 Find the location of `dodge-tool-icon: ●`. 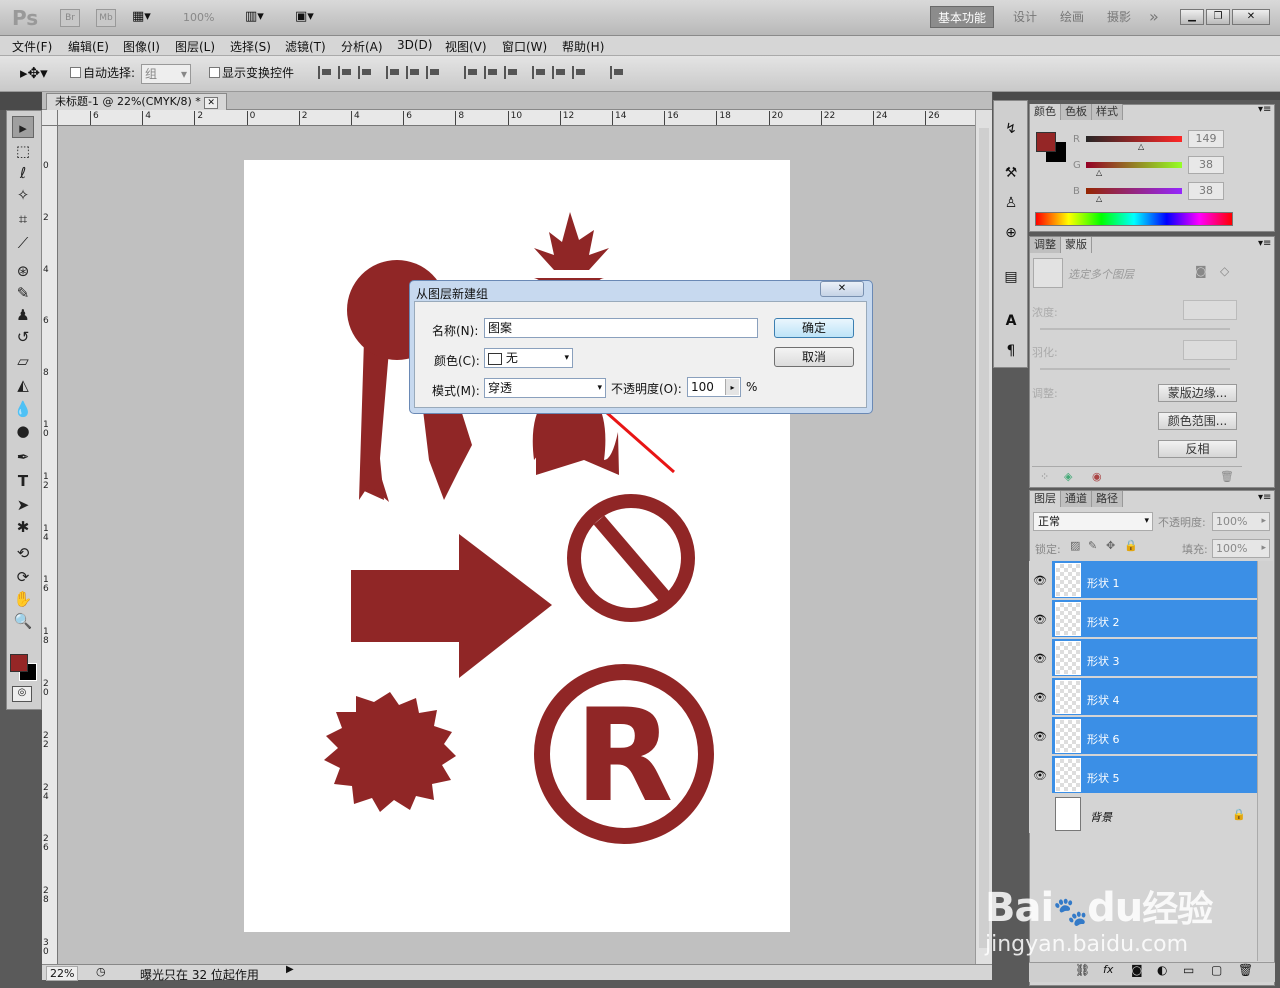

dodge-tool-icon: ● is located at coordinates (23, 431).